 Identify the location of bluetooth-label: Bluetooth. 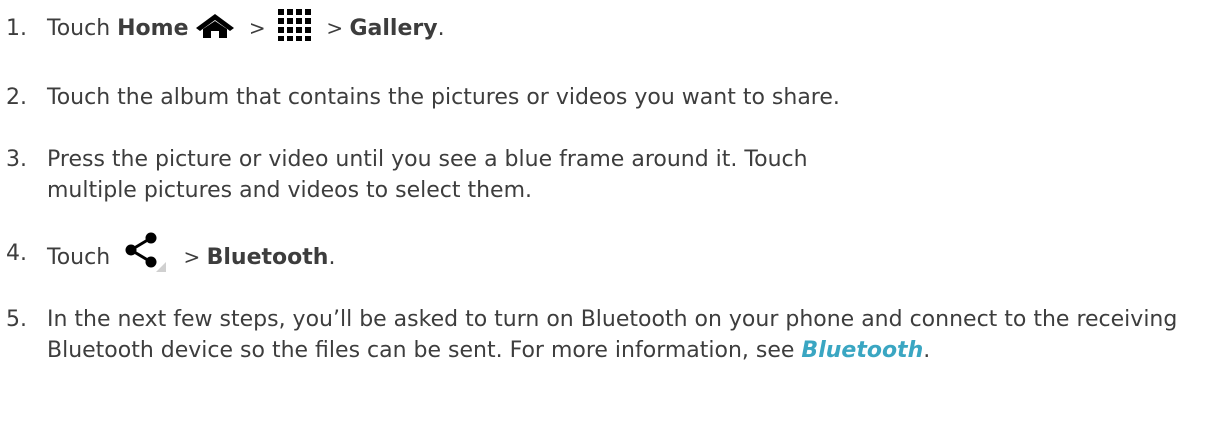
(267, 257).